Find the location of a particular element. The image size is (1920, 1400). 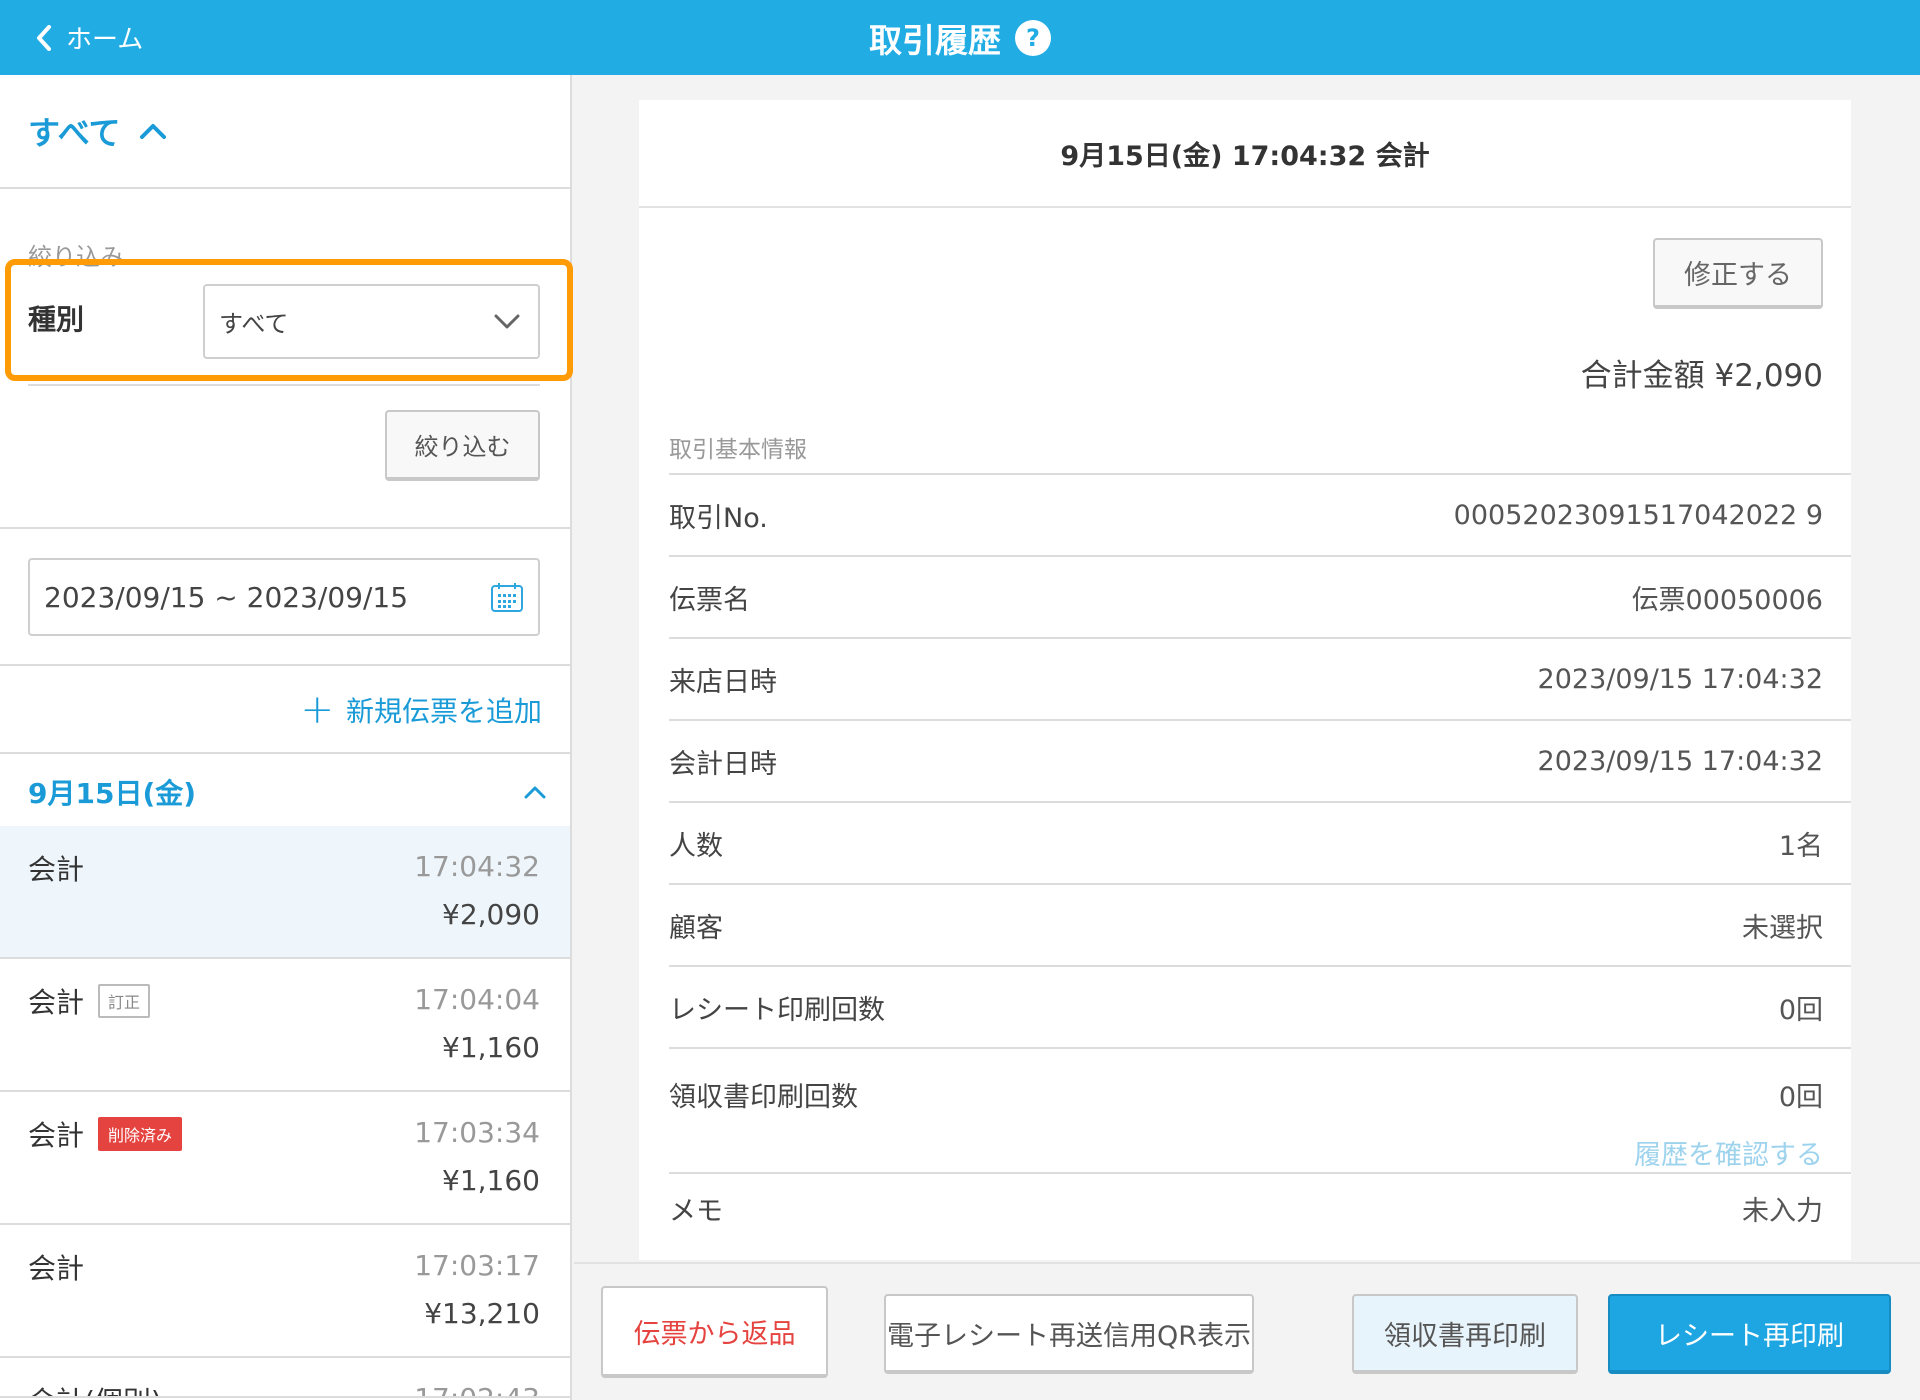

calendar-icon is located at coordinates (507, 597).